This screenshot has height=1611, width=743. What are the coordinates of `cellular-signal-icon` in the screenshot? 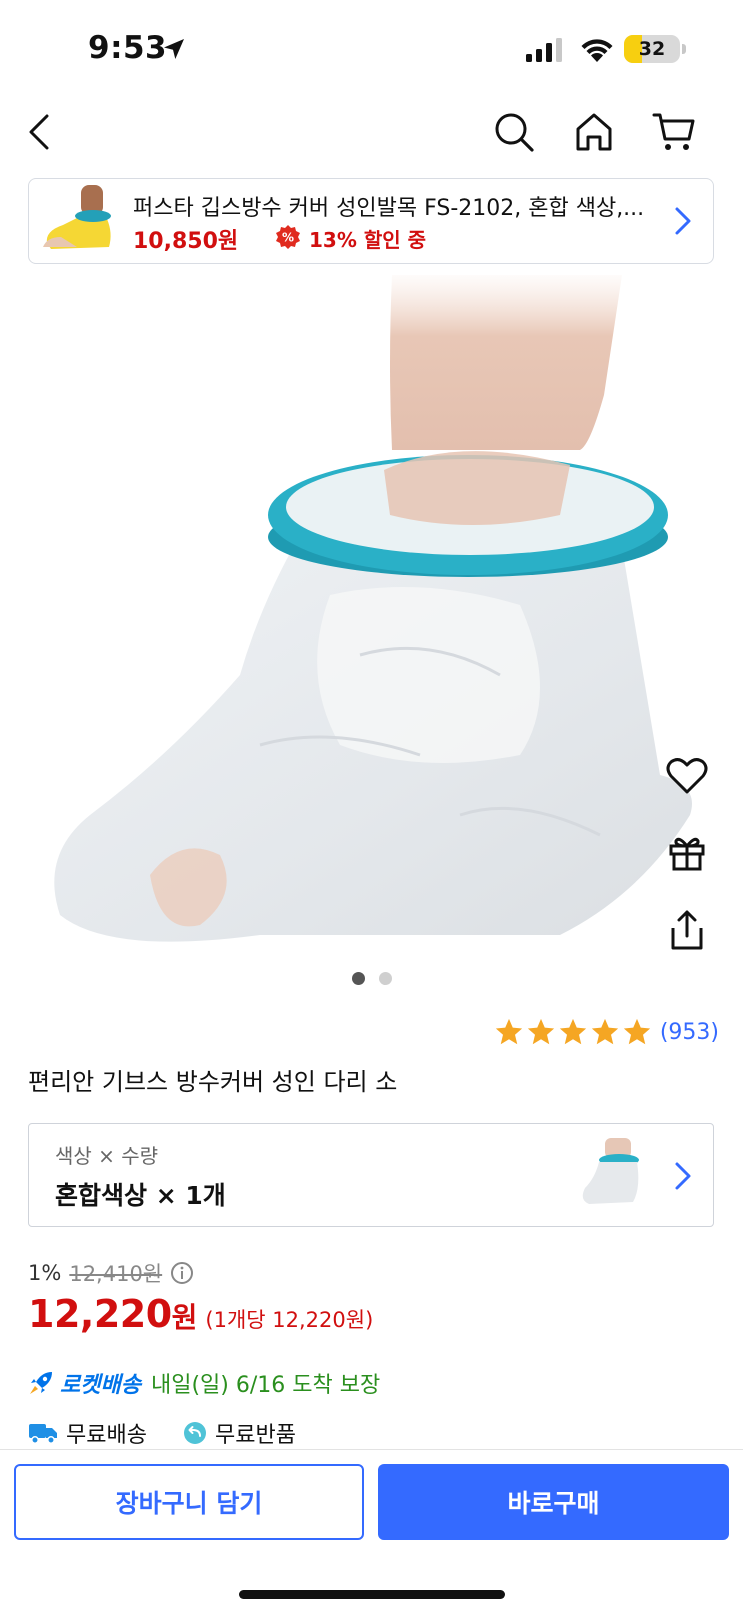 It's located at (544, 50).